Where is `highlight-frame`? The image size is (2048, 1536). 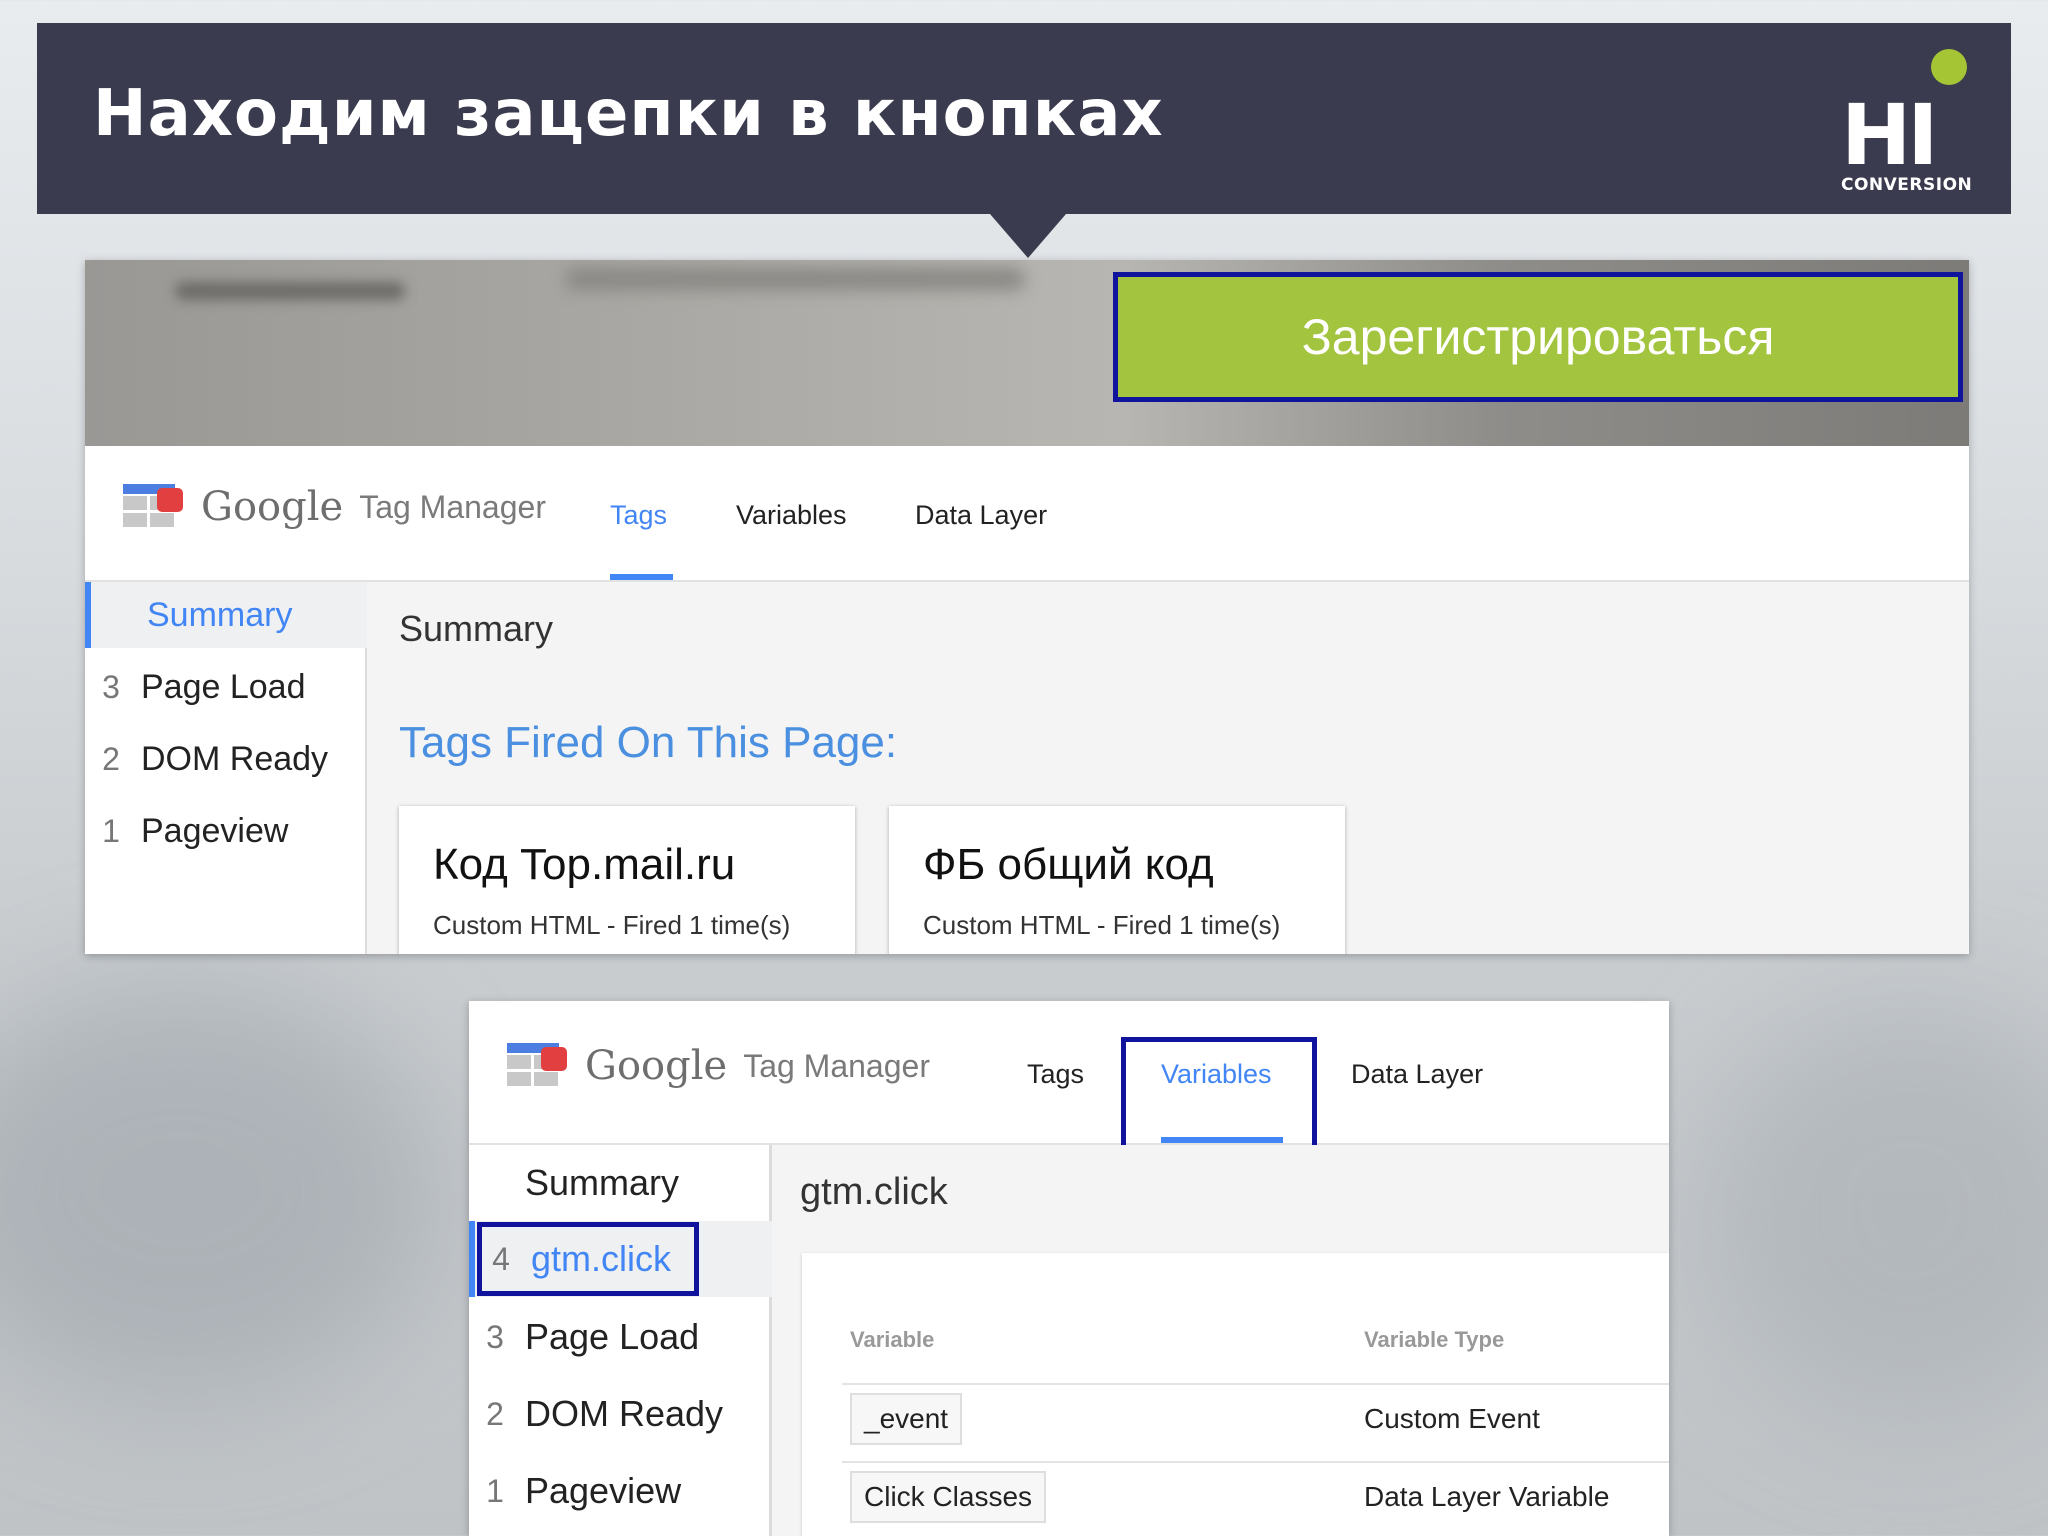
highlight-frame is located at coordinates (1219, 1099).